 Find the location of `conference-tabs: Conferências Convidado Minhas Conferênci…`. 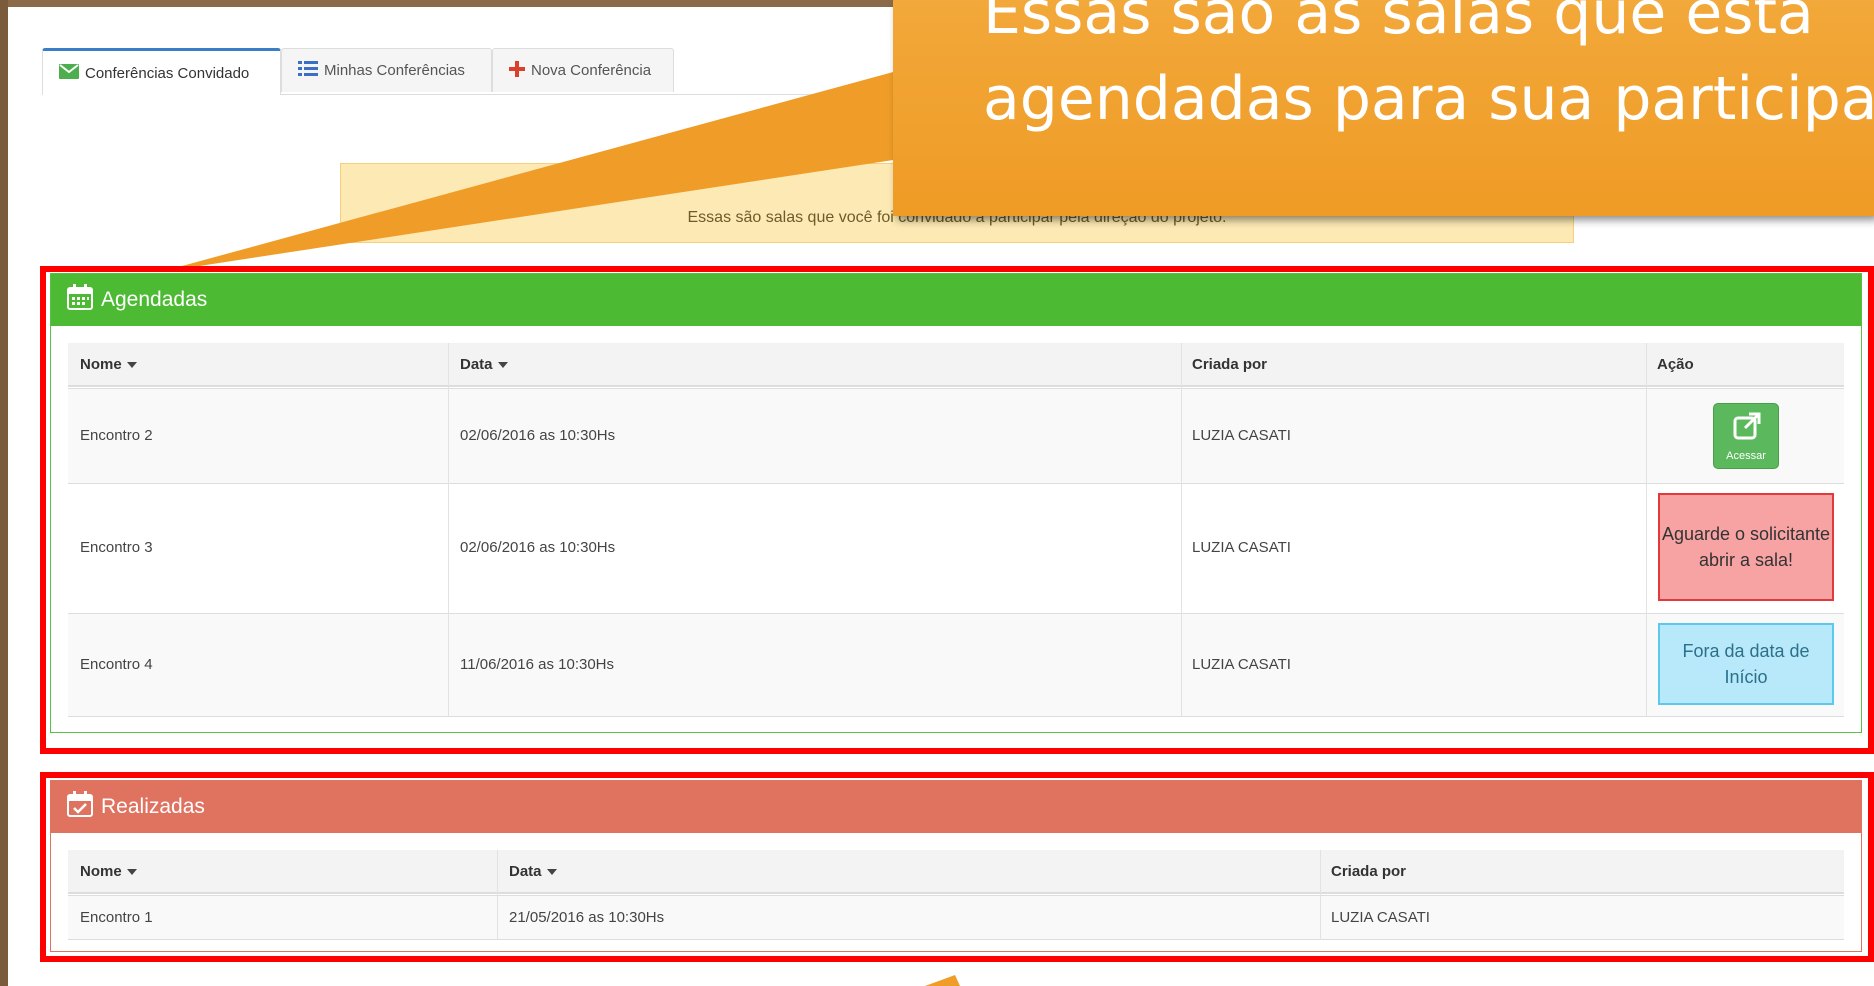

conference-tabs: Conferências Convidado Minhas Conferênci… is located at coordinates (468, 71).